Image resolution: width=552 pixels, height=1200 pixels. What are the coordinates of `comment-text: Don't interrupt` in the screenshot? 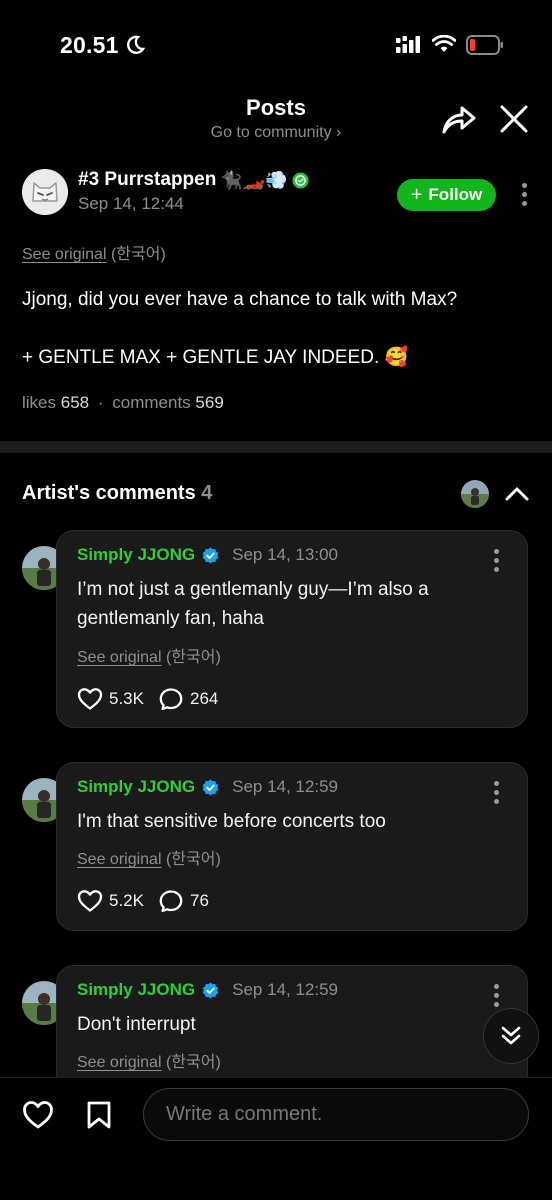 It's located at (136, 1024).